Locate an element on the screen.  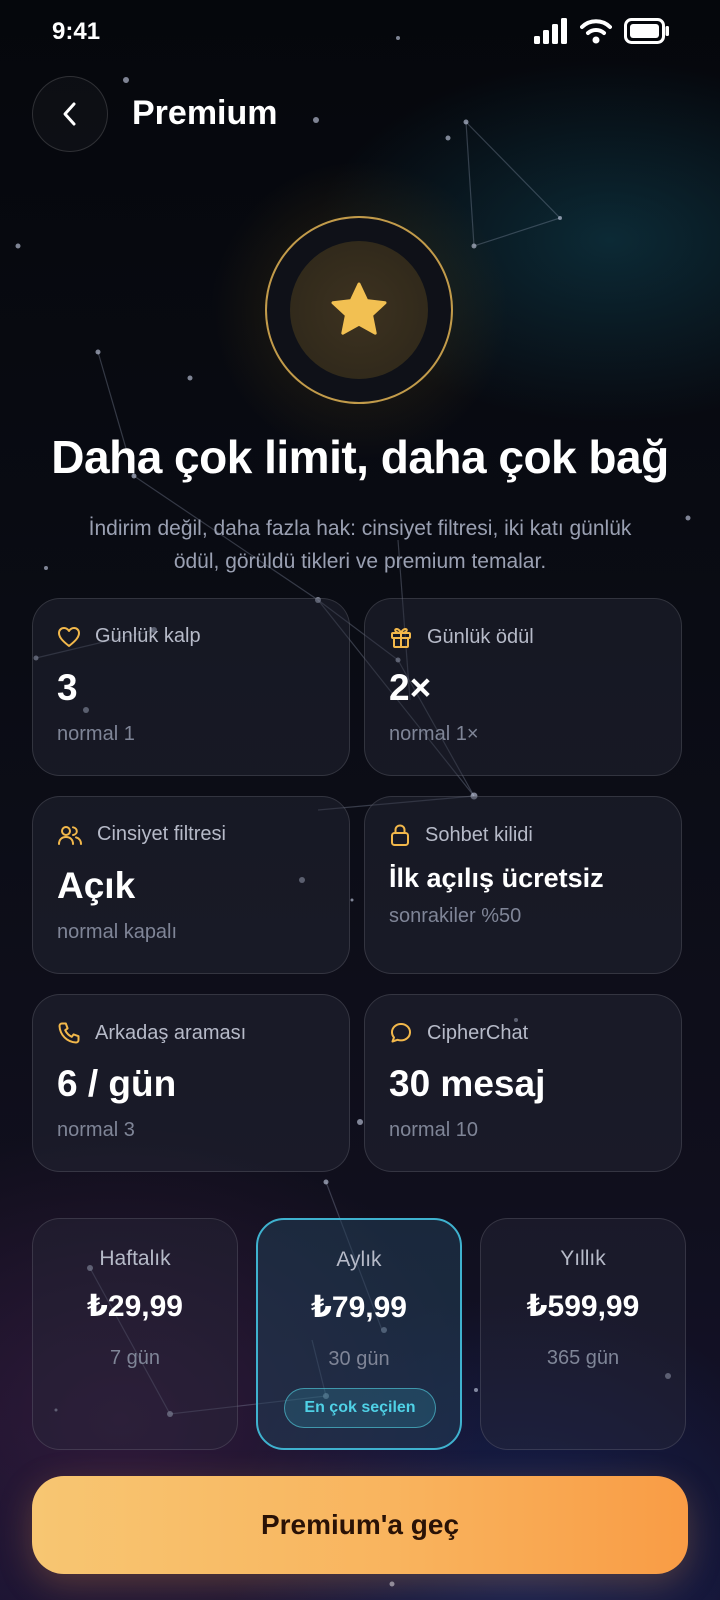
feature-note: normal 3 is located at coordinates (96, 1130).